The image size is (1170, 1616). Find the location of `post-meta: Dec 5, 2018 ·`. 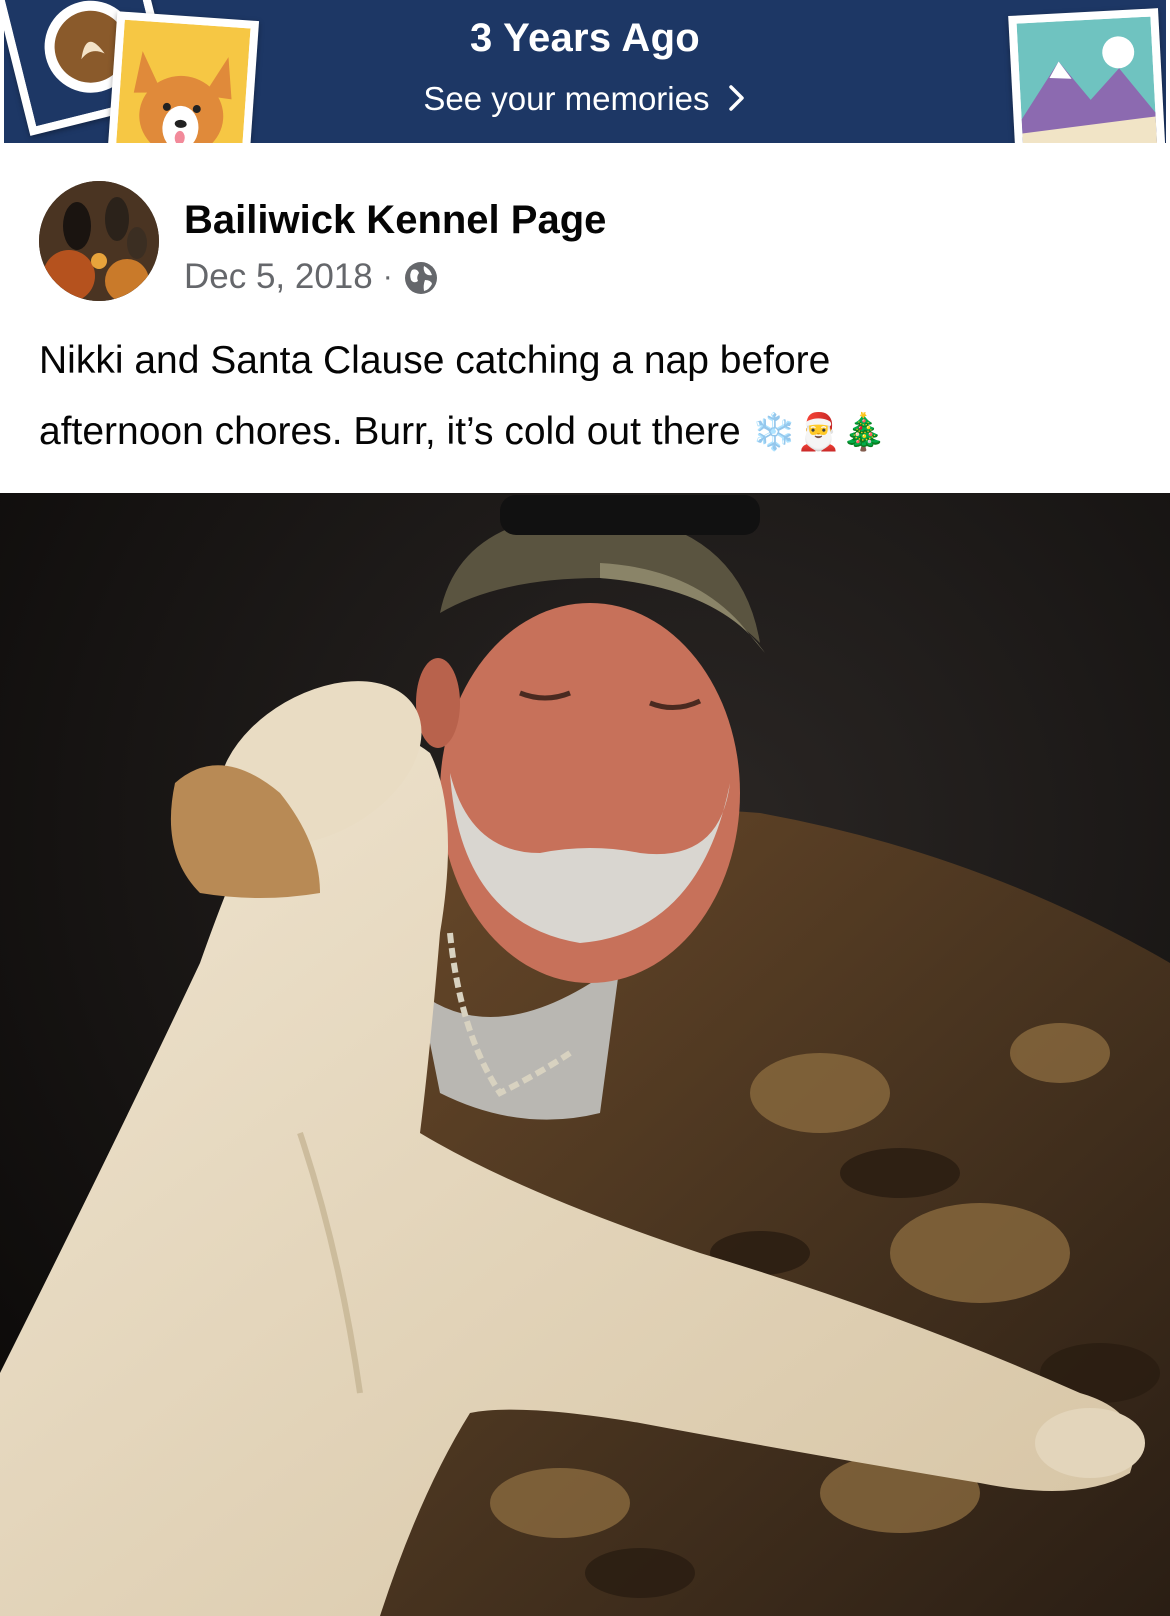

post-meta: Dec 5, 2018 · is located at coordinates (311, 277).